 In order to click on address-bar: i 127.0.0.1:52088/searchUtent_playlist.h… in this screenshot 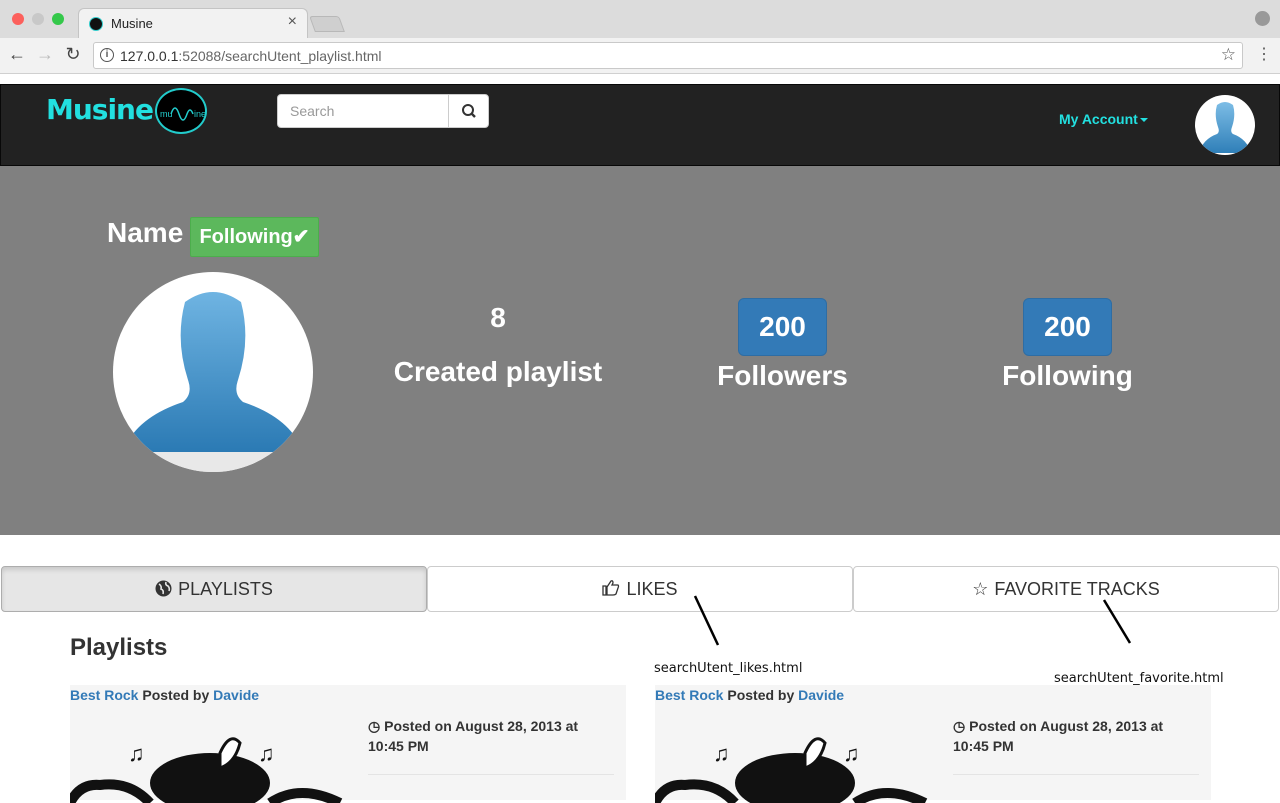, I will do `click(668, 55)`.